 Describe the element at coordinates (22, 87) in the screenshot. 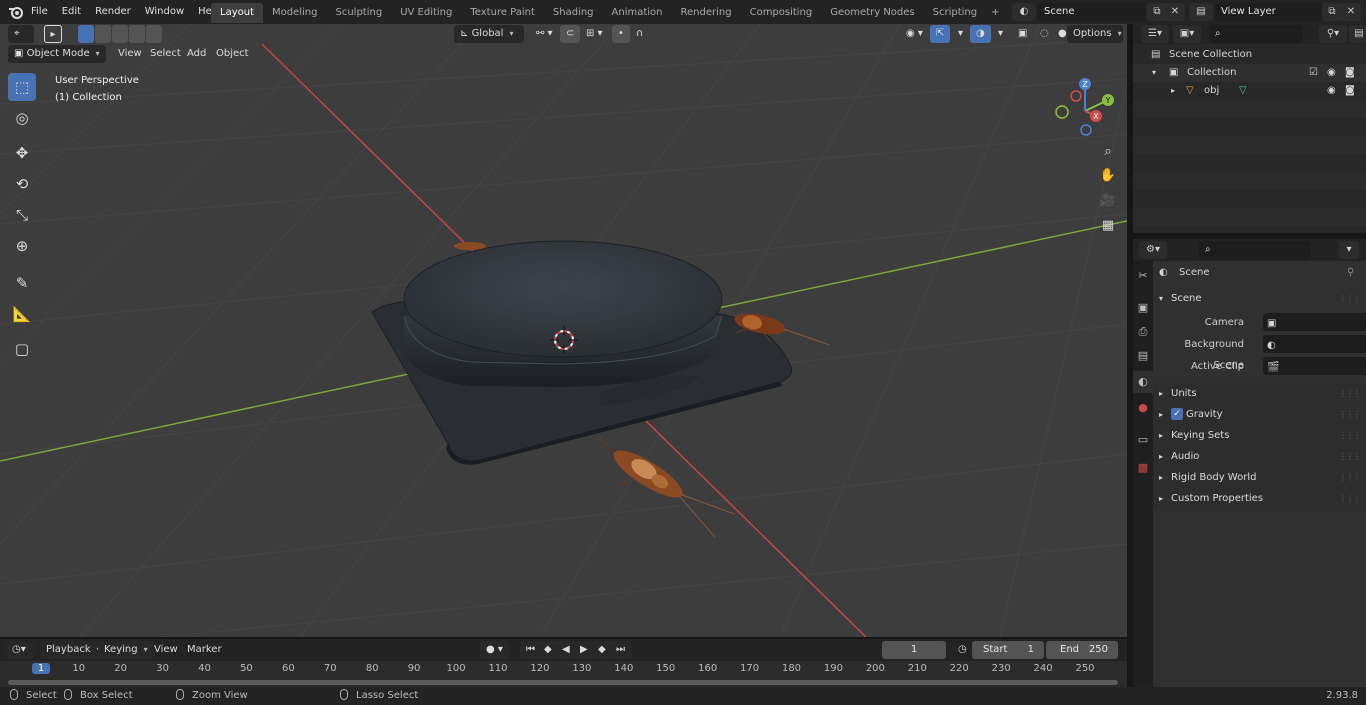

I see `select-box-tool-icon: ⬚` at that location.